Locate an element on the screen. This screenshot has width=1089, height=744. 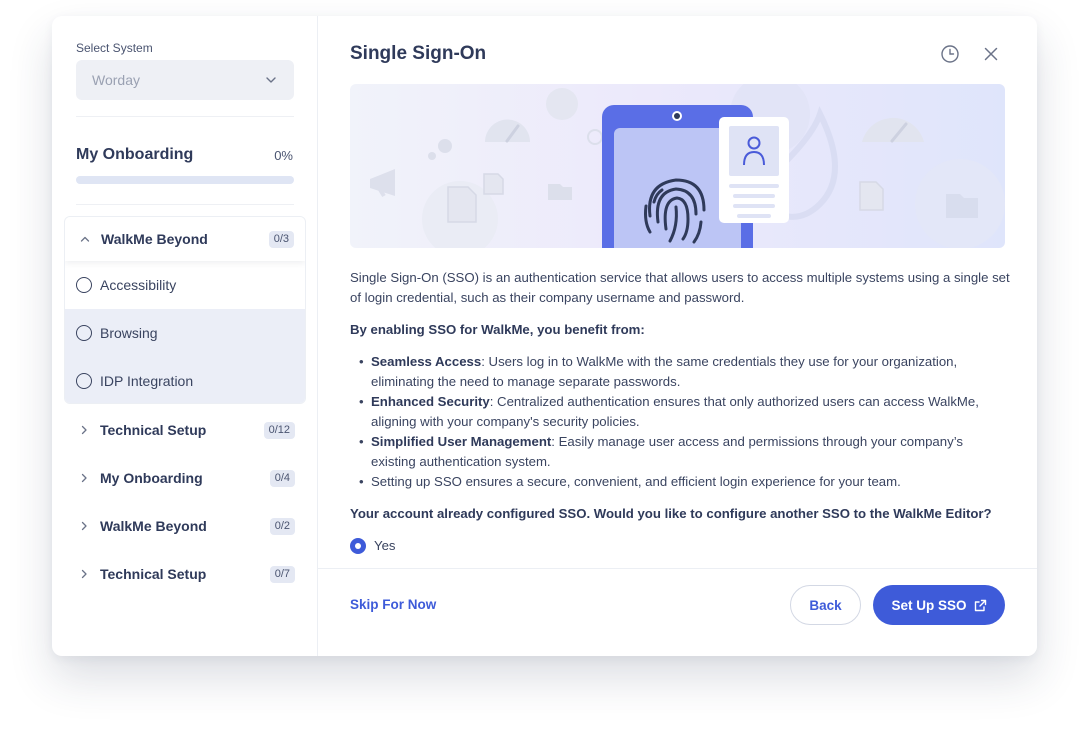
chevron-up-icon is located at coordinates (85, 239).